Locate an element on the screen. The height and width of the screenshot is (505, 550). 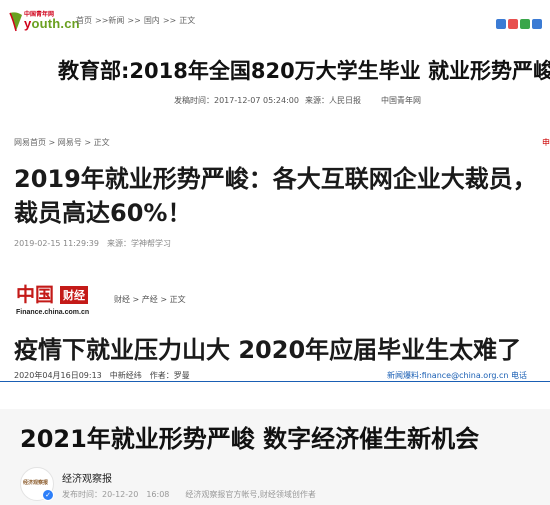
share-wechat-icon is located at coordinates (525, 24).